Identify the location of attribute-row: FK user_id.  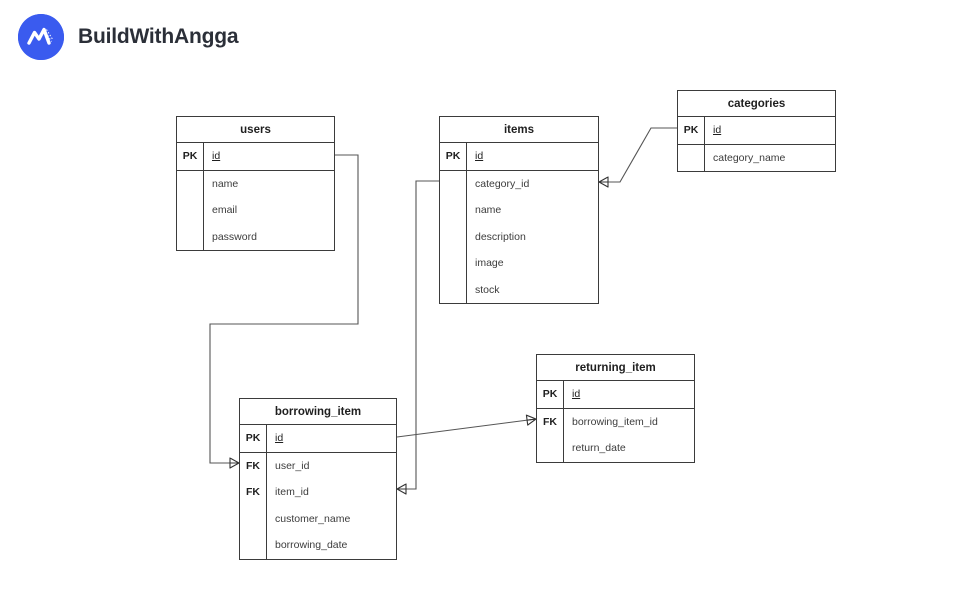
(318, 465).